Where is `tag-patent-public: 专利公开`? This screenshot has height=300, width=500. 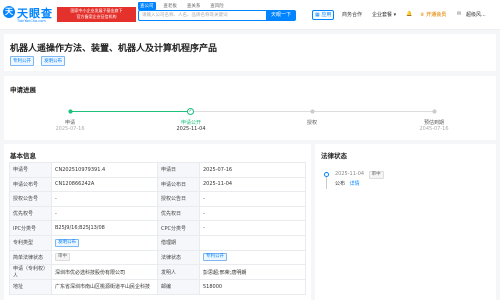
tag-patent-public: 专利公开 is located at coordinates (22, 61).